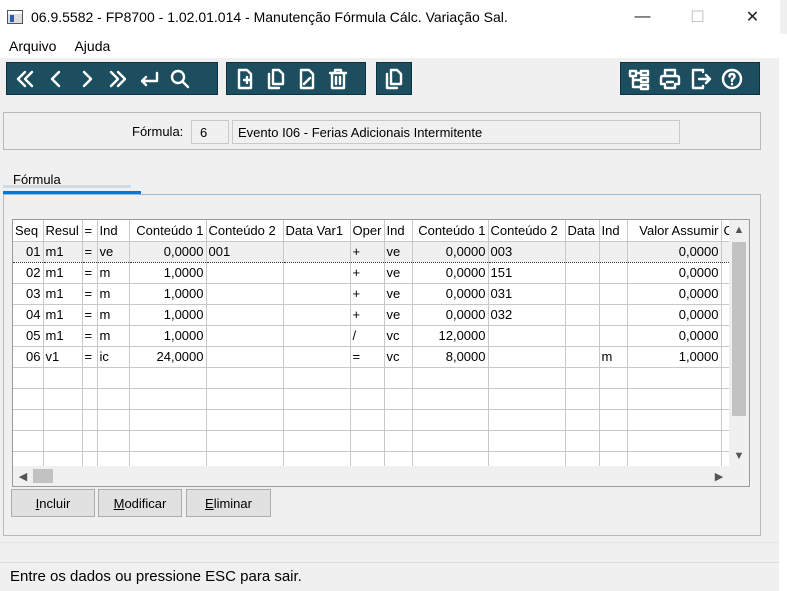 This screenshot has width=787, height=591. I want to click on duplicate-button, so click(394, 78).